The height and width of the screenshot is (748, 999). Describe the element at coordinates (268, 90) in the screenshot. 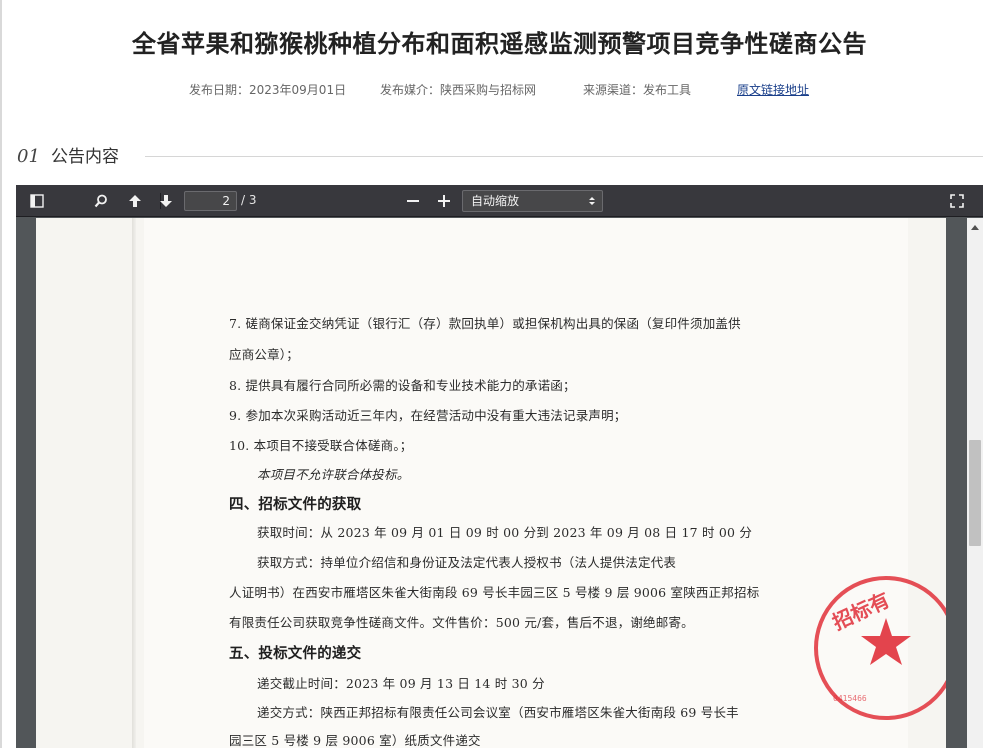

I see `publish-date: 发布日期：2023年09月01日` at that location.